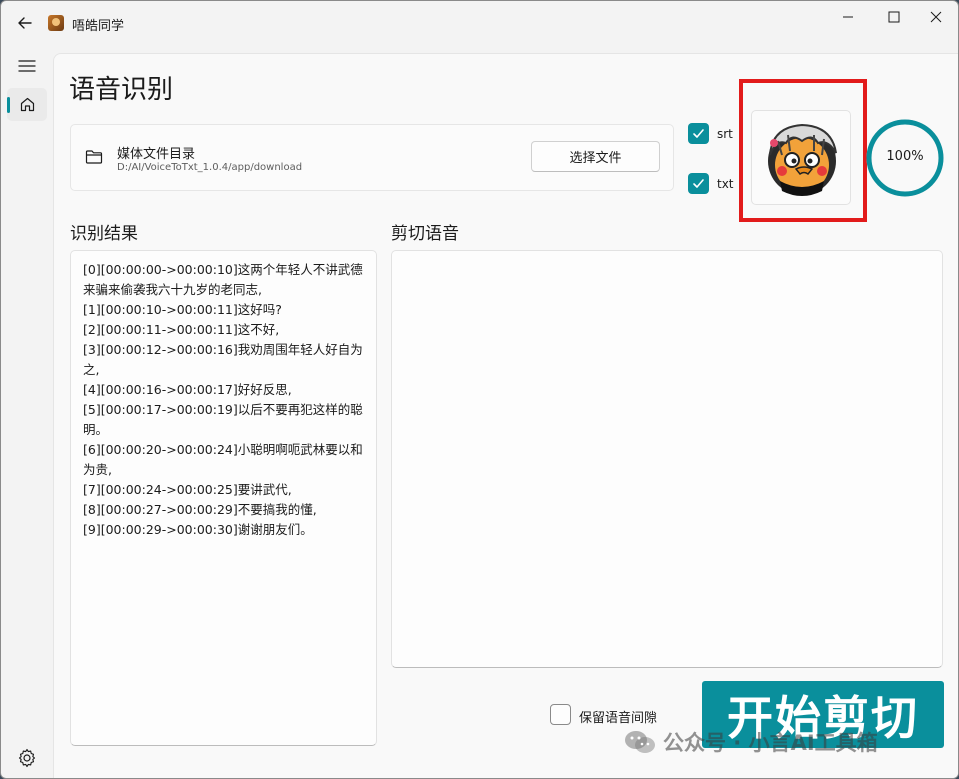  I want to click on choose-file-button: 选择文件, so click(595, 156).